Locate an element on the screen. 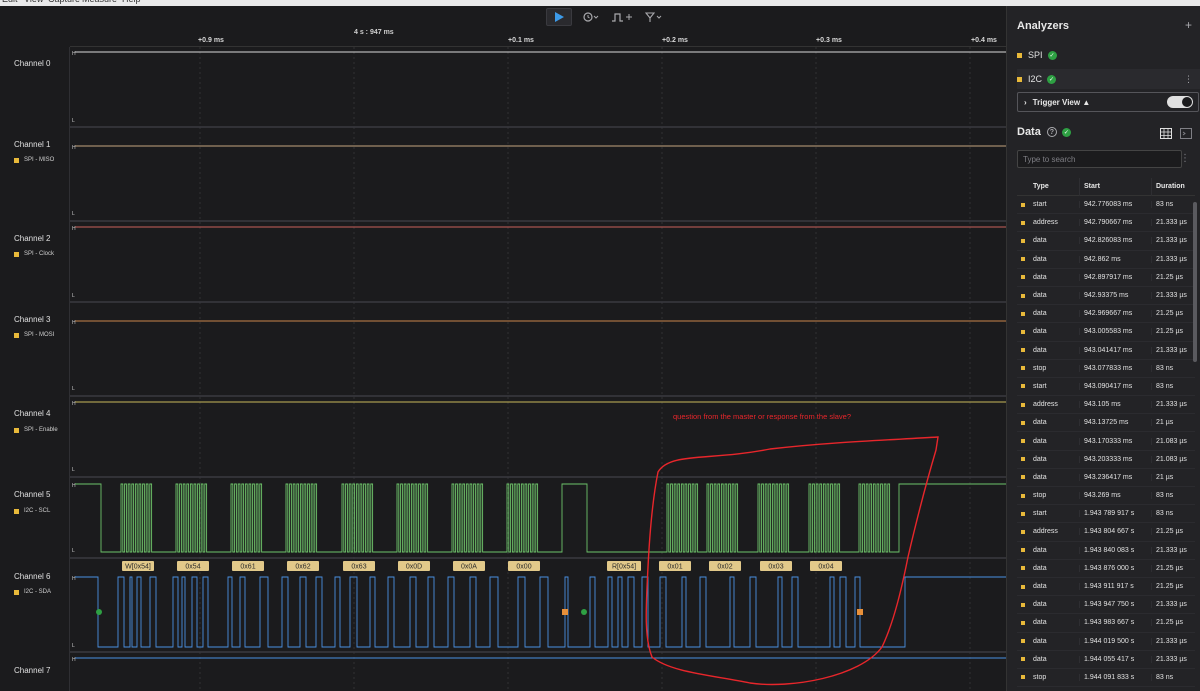  table-row: data 942.862 ms 21.333 µs is located at coordinates (1106, 260).